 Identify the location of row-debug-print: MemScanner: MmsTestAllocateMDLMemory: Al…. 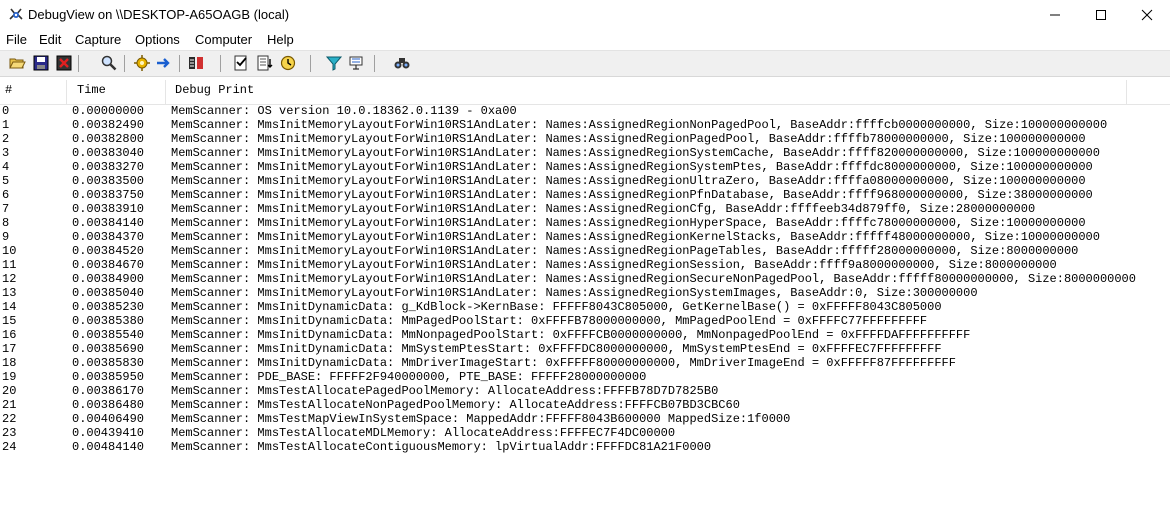
(423, 433).